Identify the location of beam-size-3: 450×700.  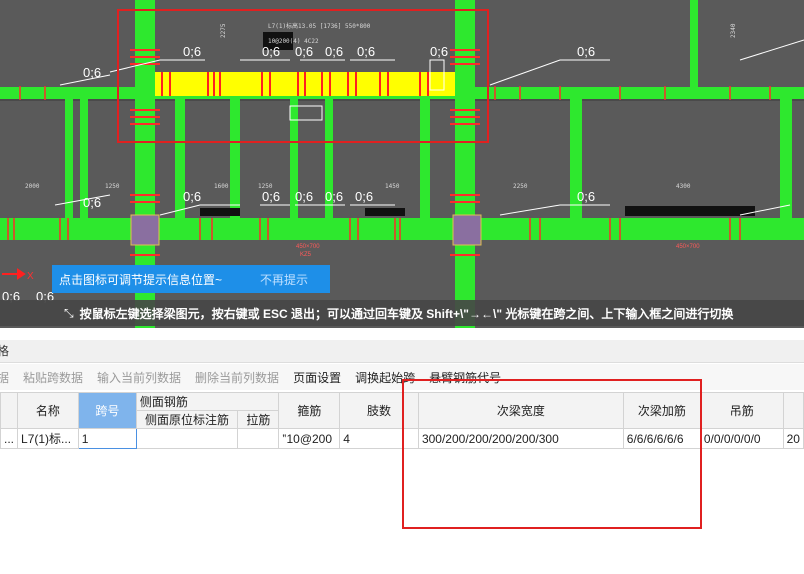
(688, 247).